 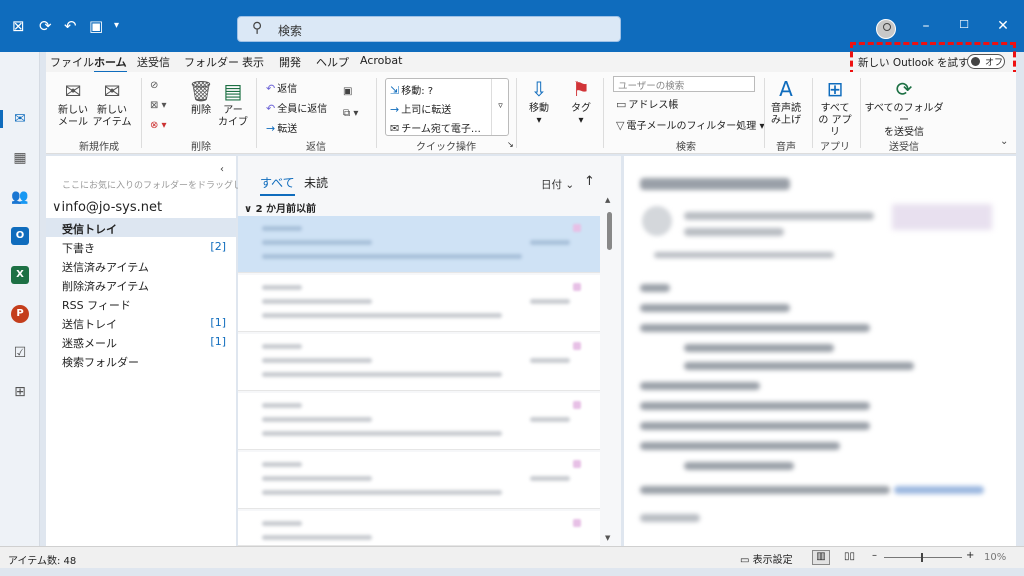 What do you see at coordinates (116, 26) in the screenshot?
I see `customize-toolbar-icon: ▾` at bounding box center [116, 26].